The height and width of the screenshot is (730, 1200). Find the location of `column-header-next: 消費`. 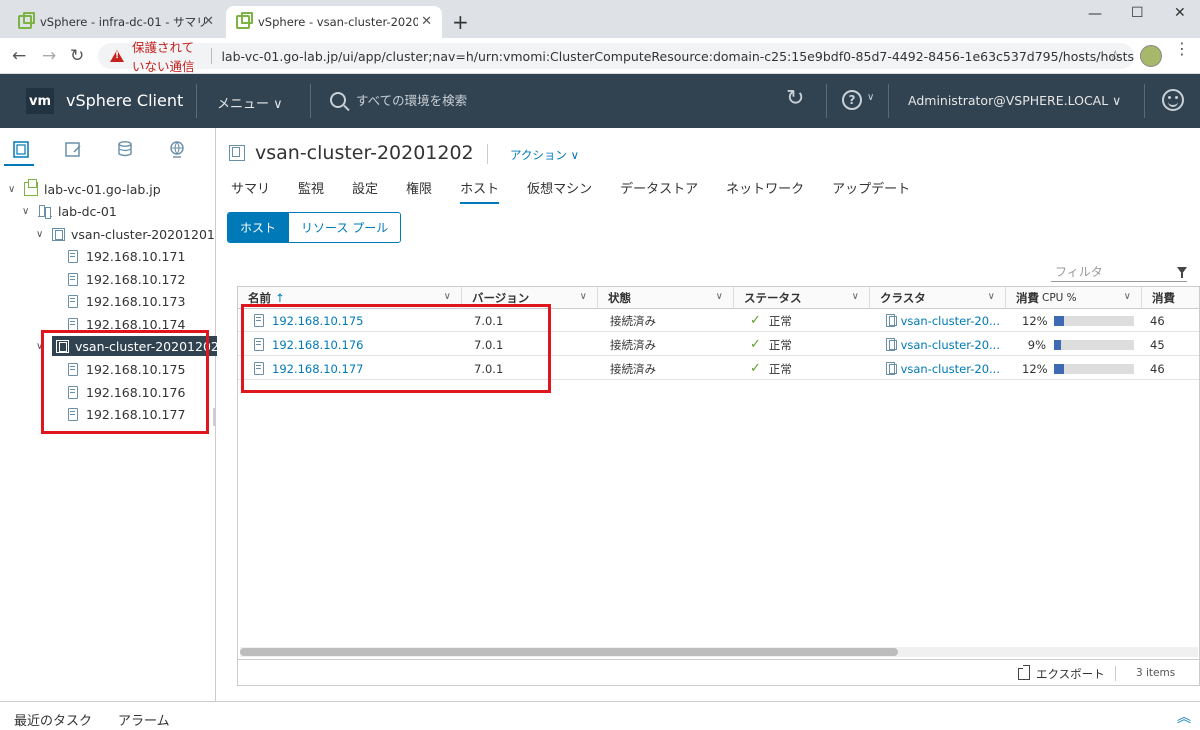

column-header-next: 消費 is located at coordinates (1171, 298).